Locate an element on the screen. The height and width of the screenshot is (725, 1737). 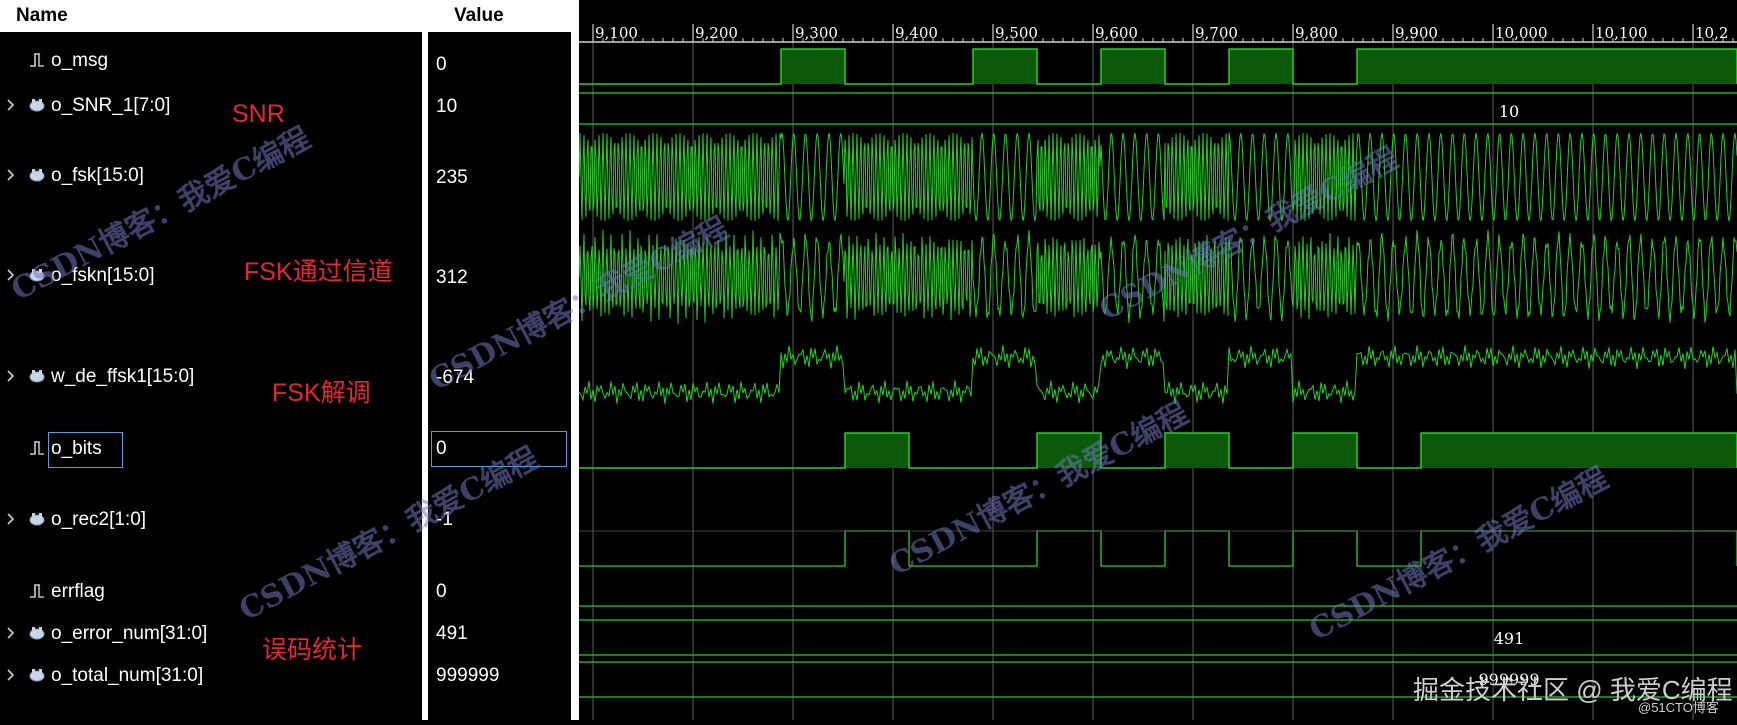
trace-o-error-num is located at coordinates (1158, 637).